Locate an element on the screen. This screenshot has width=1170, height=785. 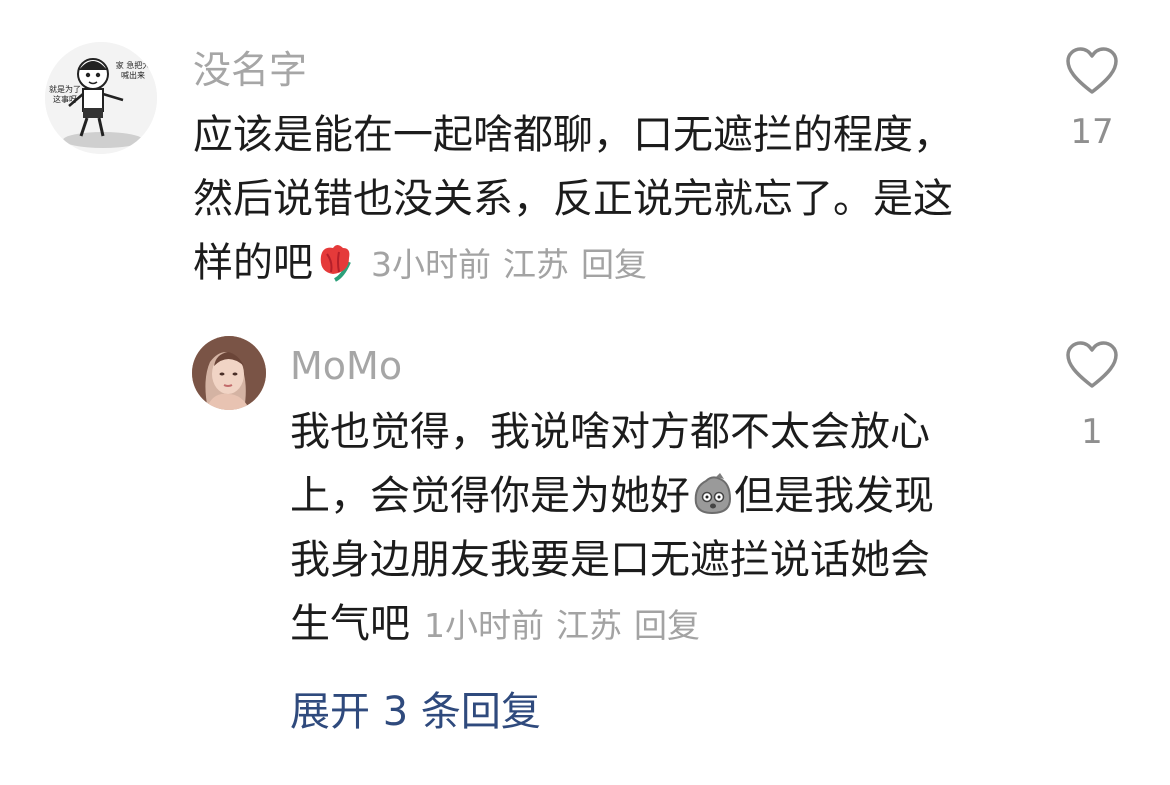
reply-line-last: 生气吧 1小时前 江苏 回复 is located at coordinates (612, 625).